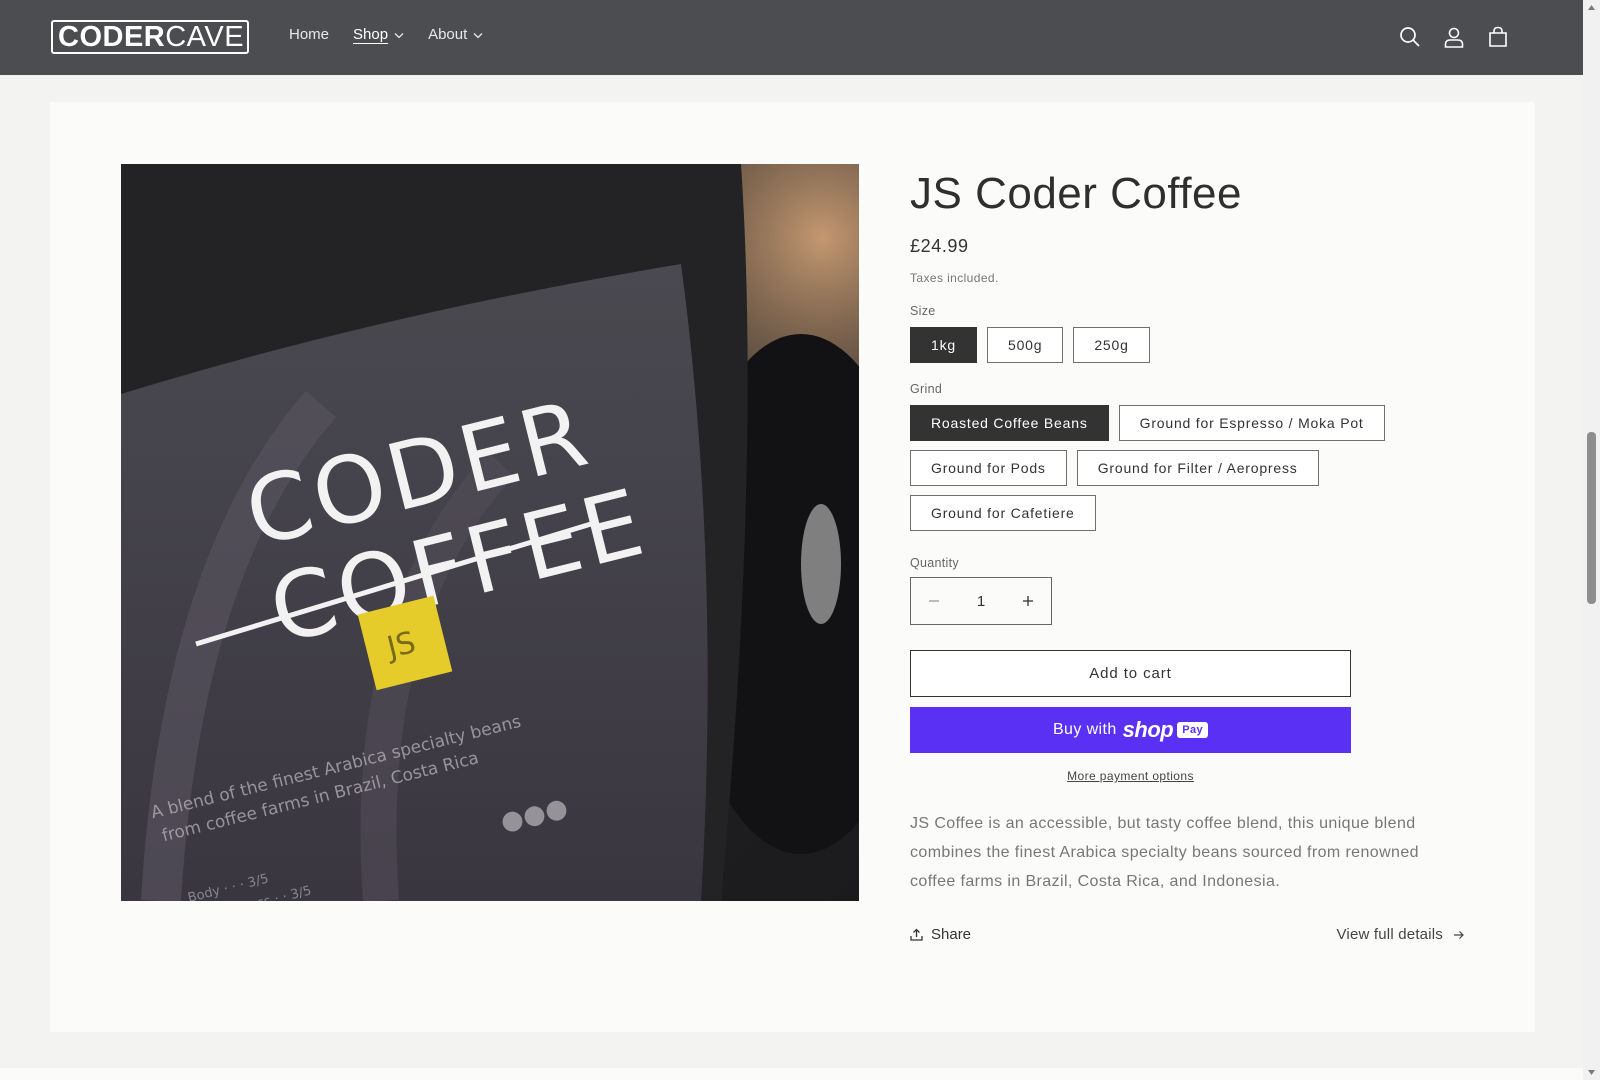 The width and height of the screenshot is (1600, 1080). I want to click on page-scrollbar, so click(1591, 540).